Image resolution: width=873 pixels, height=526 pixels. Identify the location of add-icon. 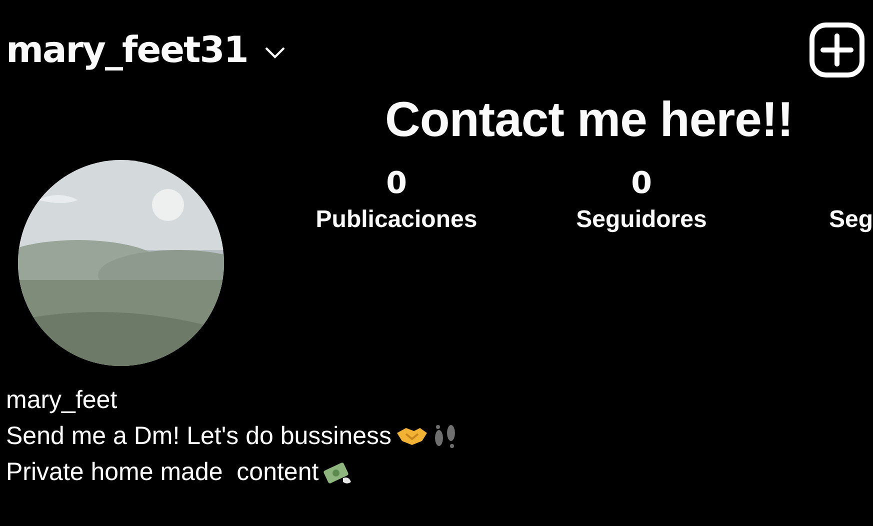
(837, 50).